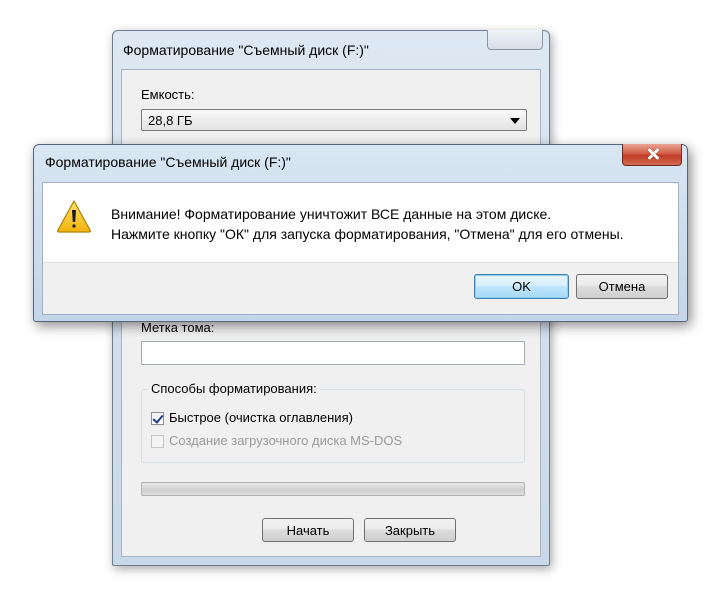 Image resolution: width=722 pixels, height=600 pixels. What do you see at coordinates (178, 327) in the screenshot?
I see `volume-label-label: Метка тома:` at bounding box center [178, 327].